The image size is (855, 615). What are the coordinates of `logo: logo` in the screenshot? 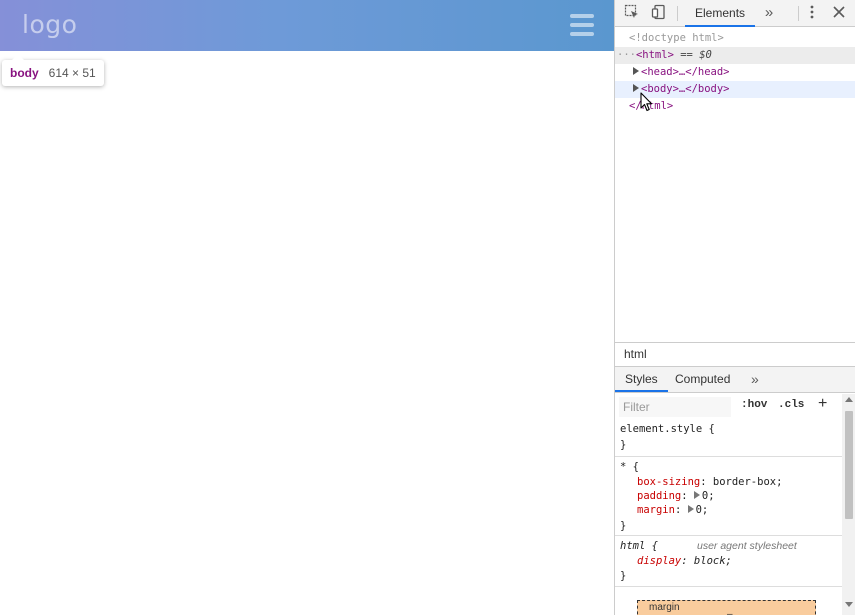 It's located at (49, 24).